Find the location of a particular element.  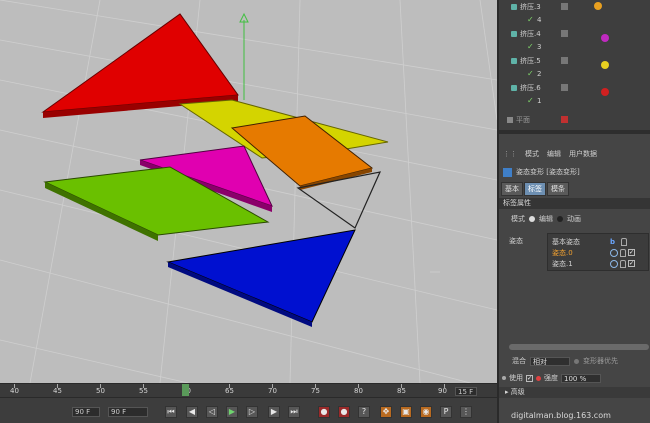

rotation-key-button: ◉ is located at coordinates (426, 412).